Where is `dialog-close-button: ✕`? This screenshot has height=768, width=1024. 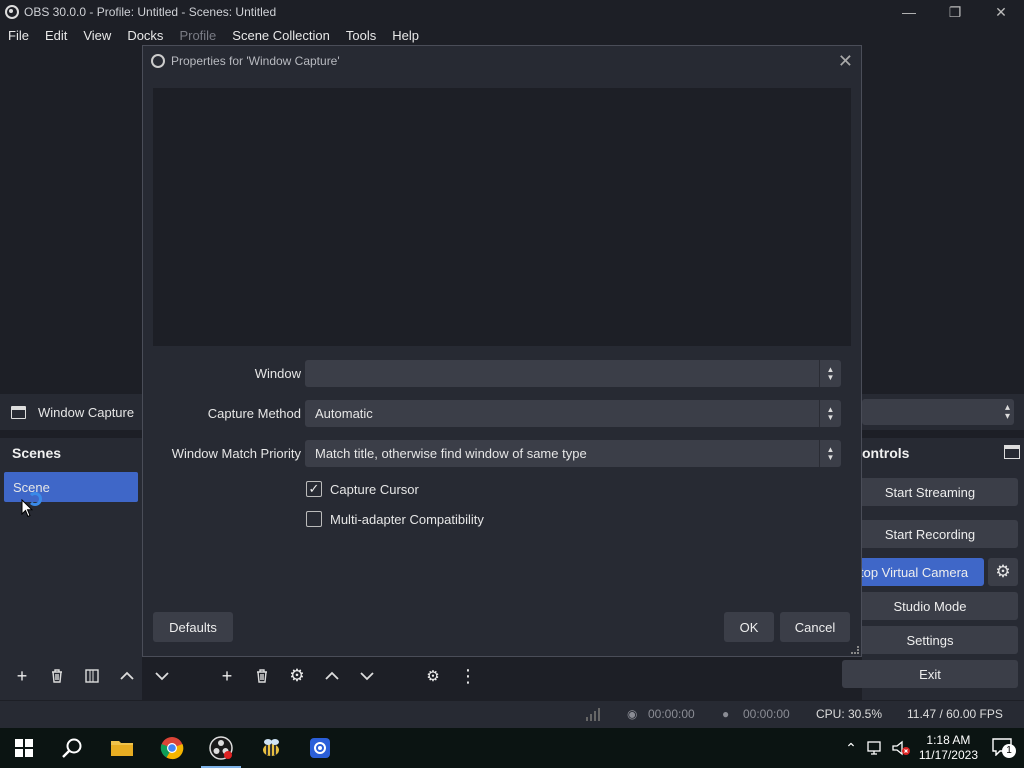 dialog-close-button: ✕ is located at coordinates (845, 61).